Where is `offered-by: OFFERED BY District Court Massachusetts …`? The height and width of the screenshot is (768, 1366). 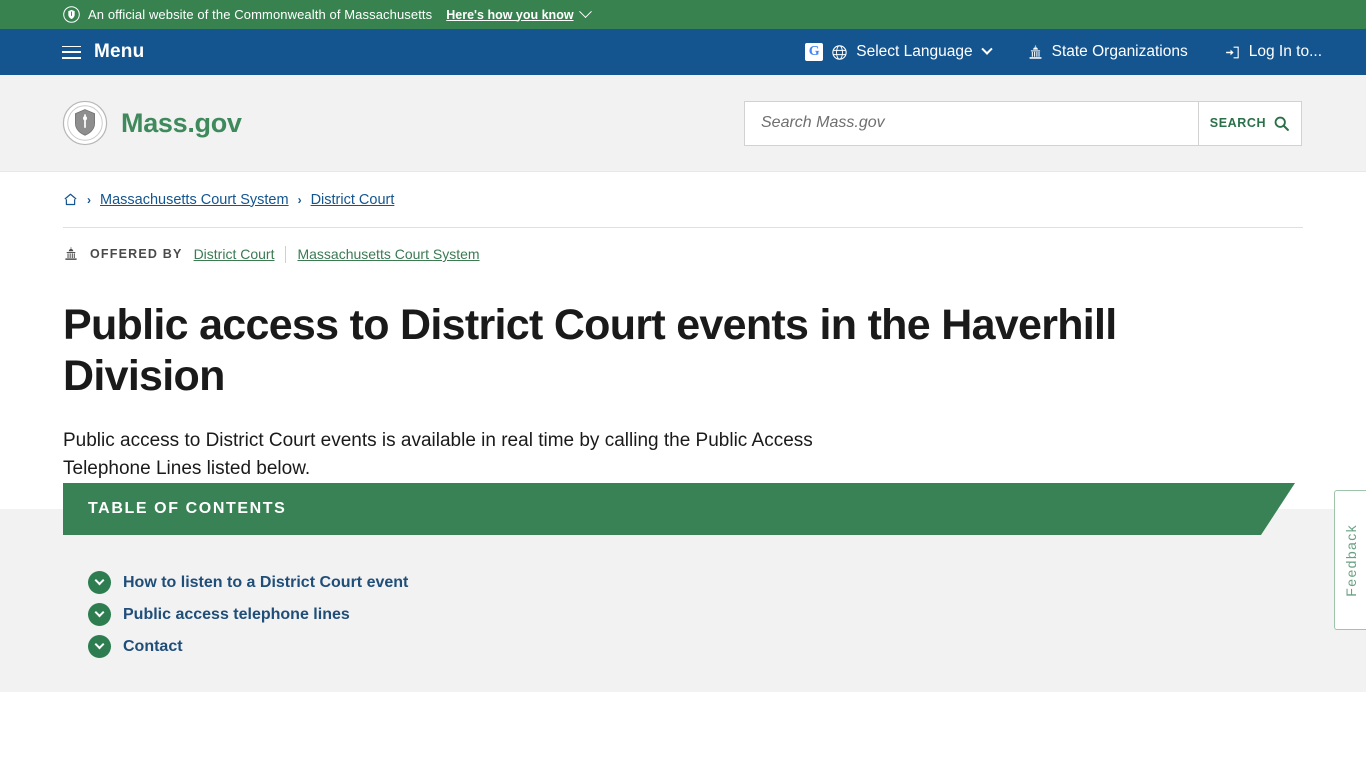
offered-by: OFFERED BY District Court Massachusetts … is located at coordinates (683, 254).